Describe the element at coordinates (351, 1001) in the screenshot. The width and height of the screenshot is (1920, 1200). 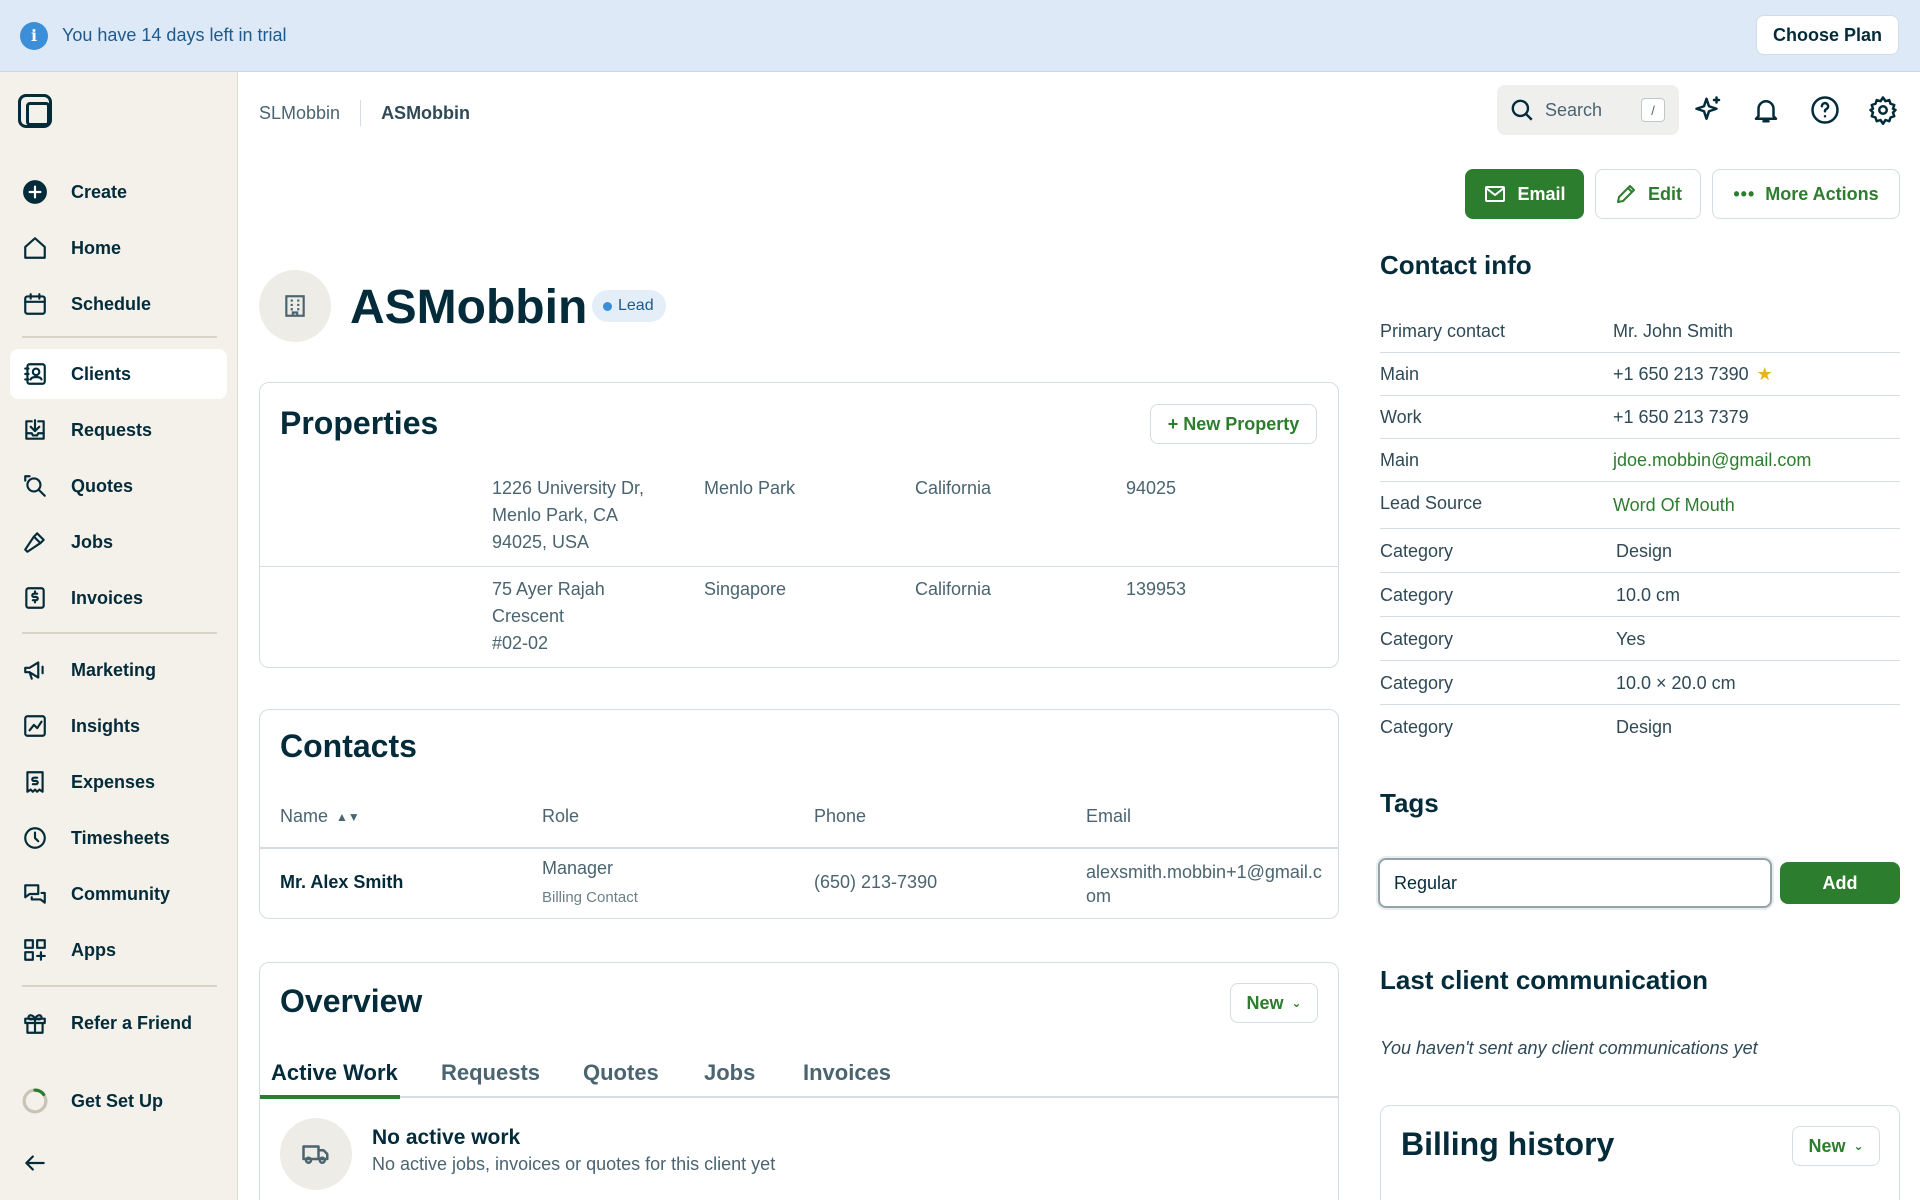
I see `overview-title: Overview` at that location.